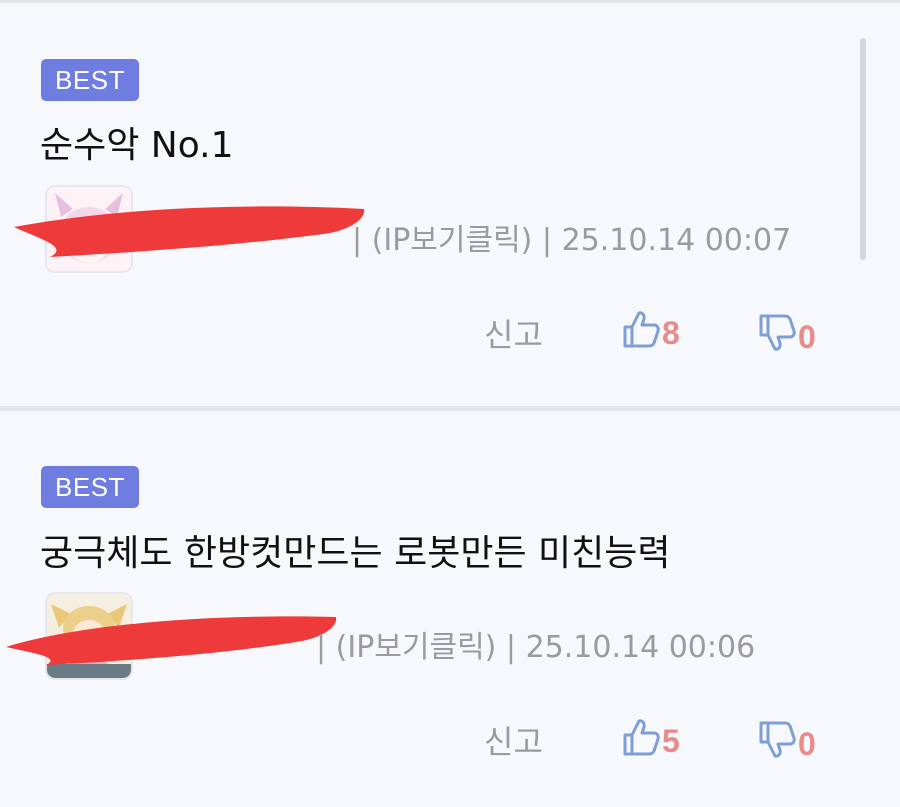 The height and width of the screenshot is (807, 900). I want to click on scrollbar, so click(863, 149).